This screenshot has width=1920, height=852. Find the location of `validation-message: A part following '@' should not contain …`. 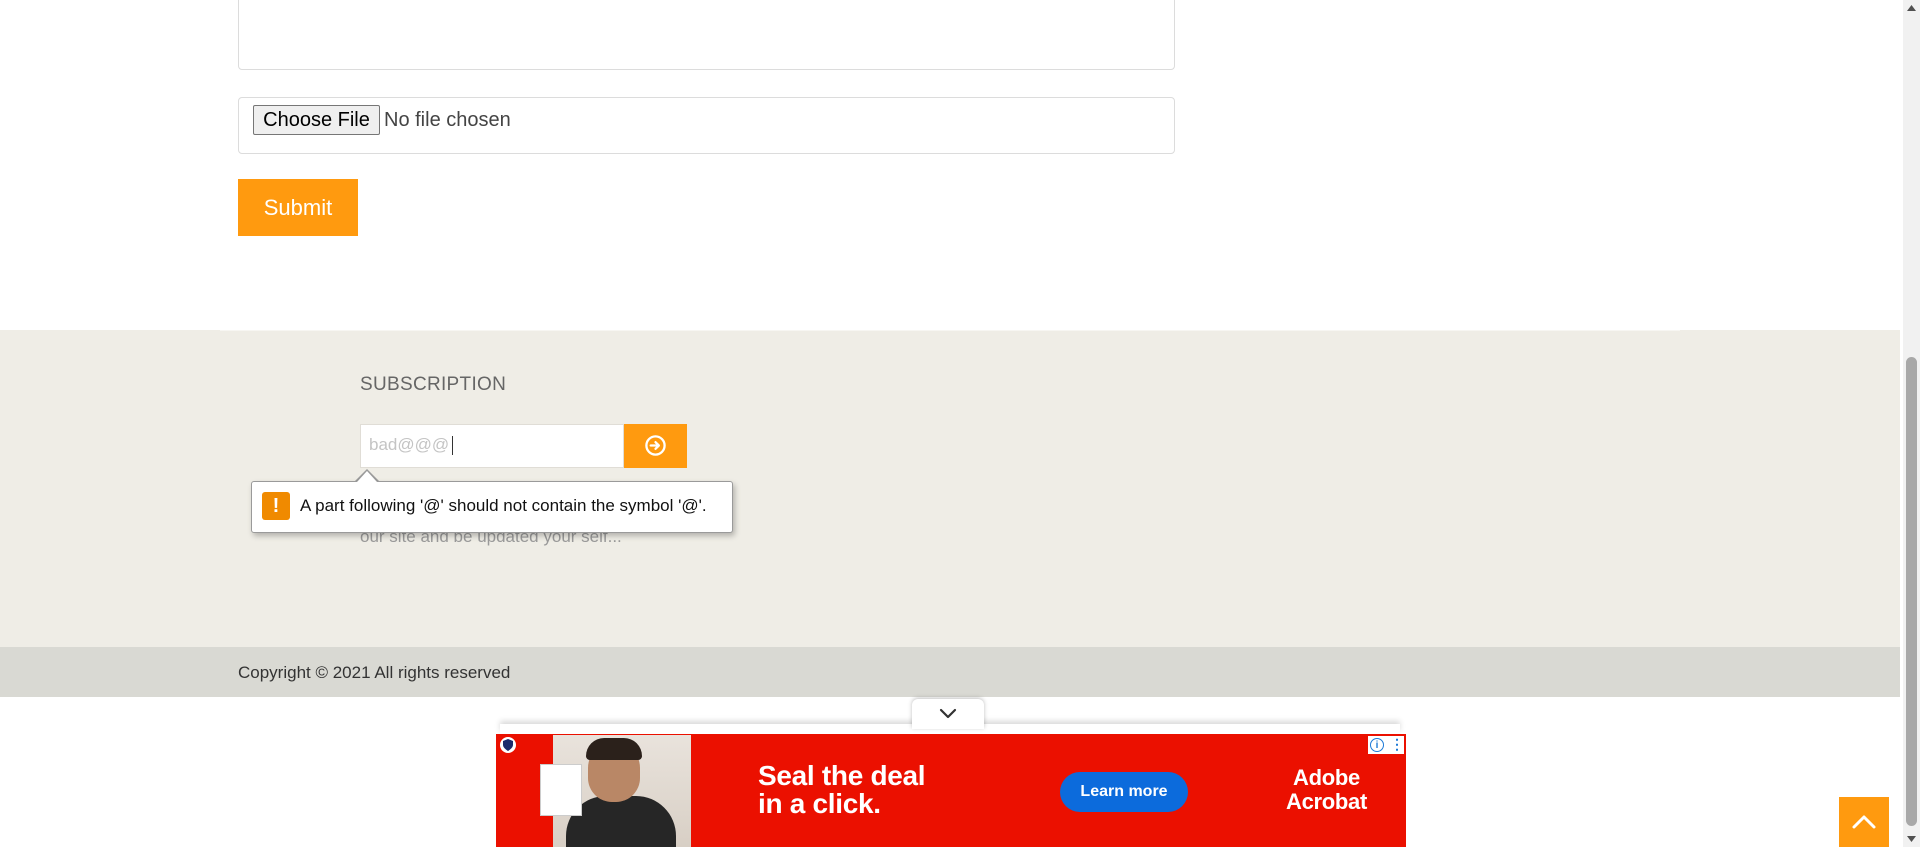

validation-message: A part following '@' should not contain … is located at coordinates (503, 505).